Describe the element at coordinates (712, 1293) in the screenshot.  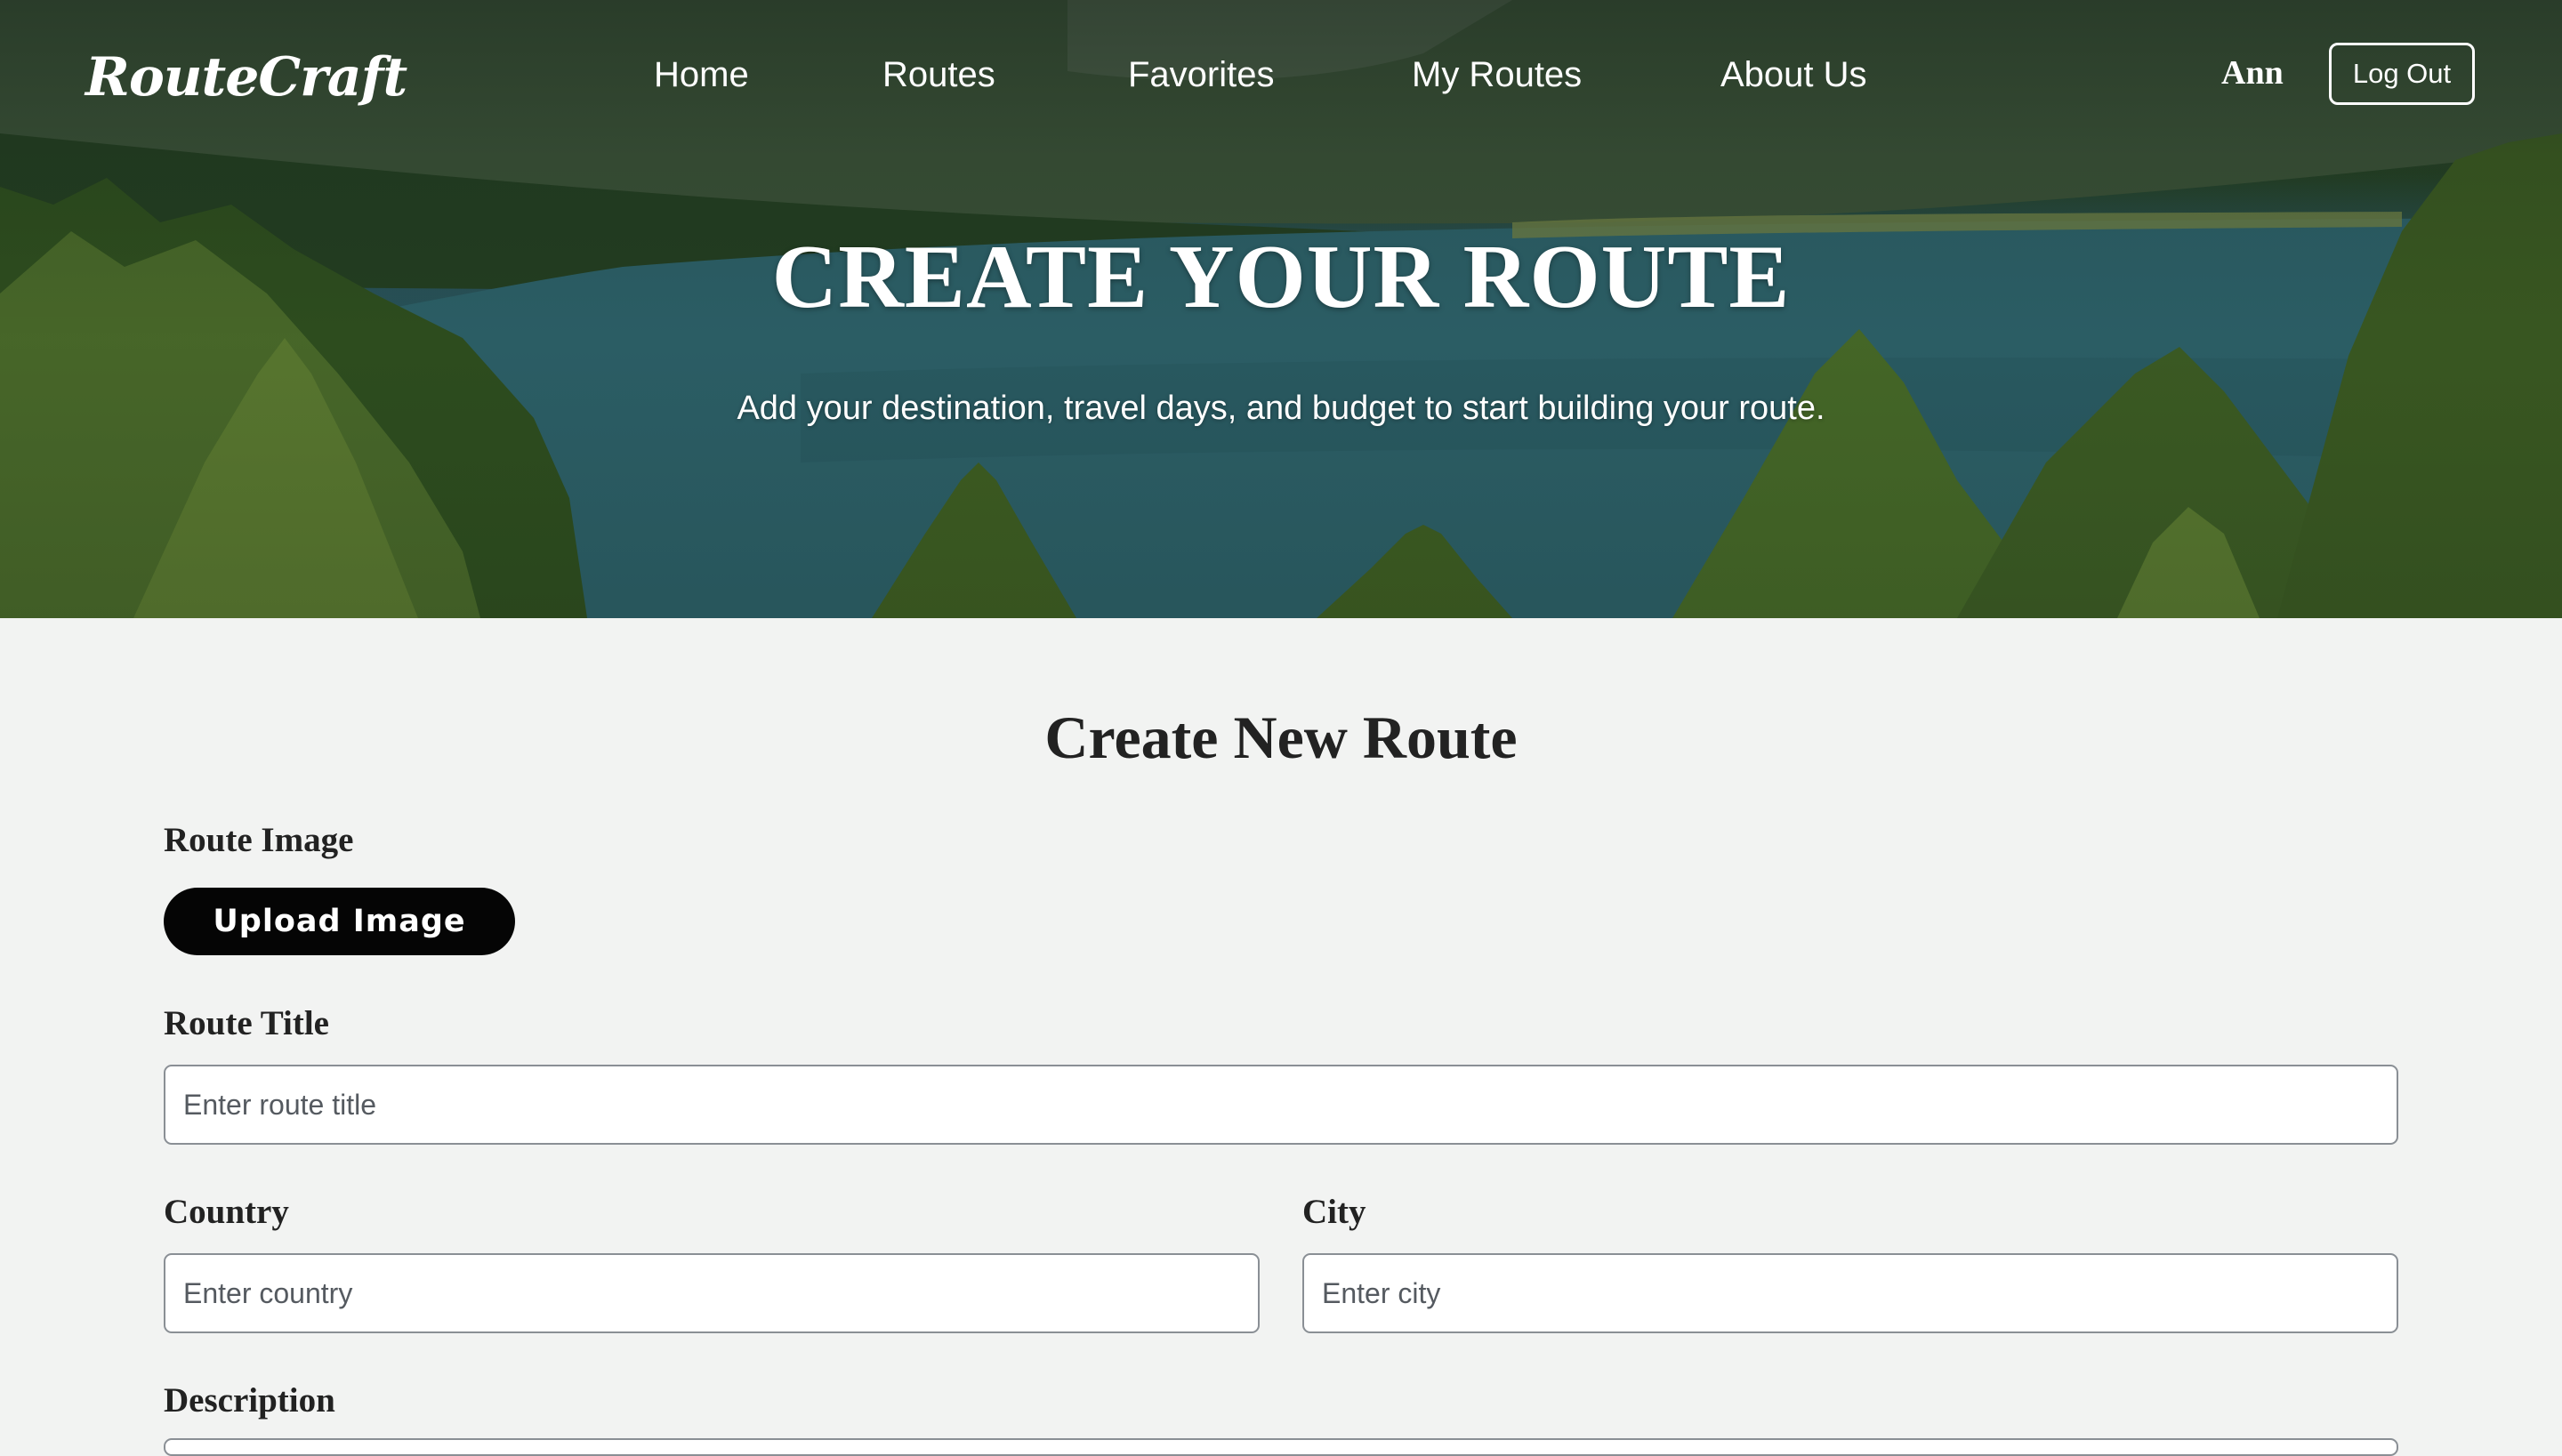
I see `country-input` at that location.